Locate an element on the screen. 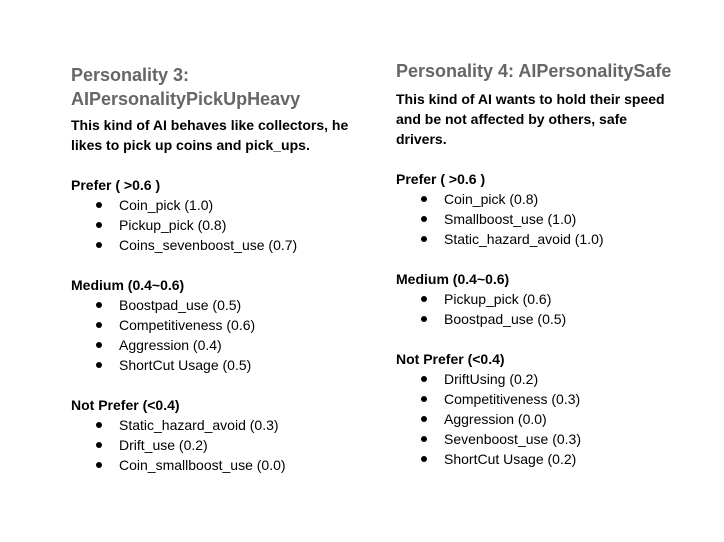 The height and width of the screenshot is (542, 724). personality-4-title: Personality 4: AIPersonalitySafe is located at coordinates (534, 71).